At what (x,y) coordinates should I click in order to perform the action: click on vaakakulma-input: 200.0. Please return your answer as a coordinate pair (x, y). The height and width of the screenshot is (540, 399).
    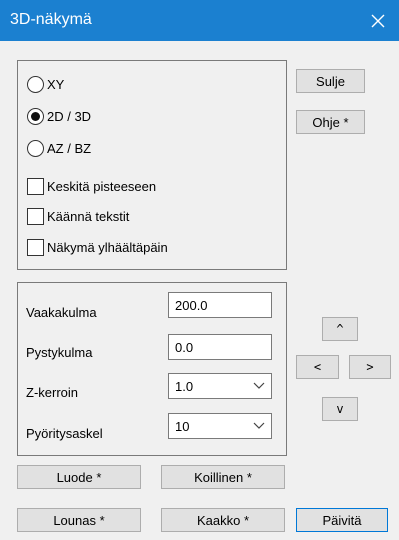
    Looking at the image, I should click on (220, 305).